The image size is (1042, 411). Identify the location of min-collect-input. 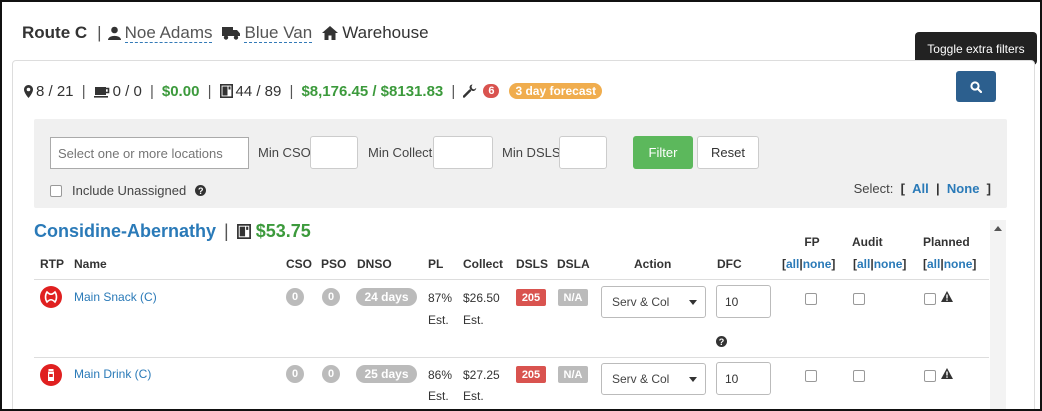
(463, 152).